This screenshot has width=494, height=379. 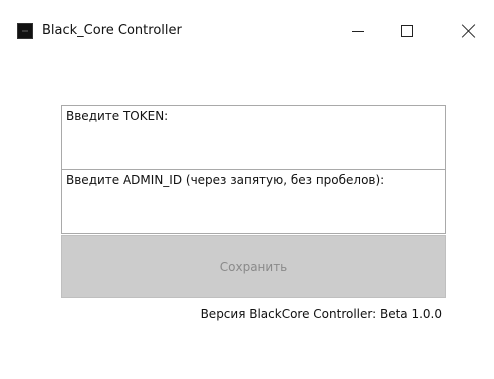 What do you see at coordinates (253, 146) in the screenshot?
I see `token-input` at bounding box center [253, 146].